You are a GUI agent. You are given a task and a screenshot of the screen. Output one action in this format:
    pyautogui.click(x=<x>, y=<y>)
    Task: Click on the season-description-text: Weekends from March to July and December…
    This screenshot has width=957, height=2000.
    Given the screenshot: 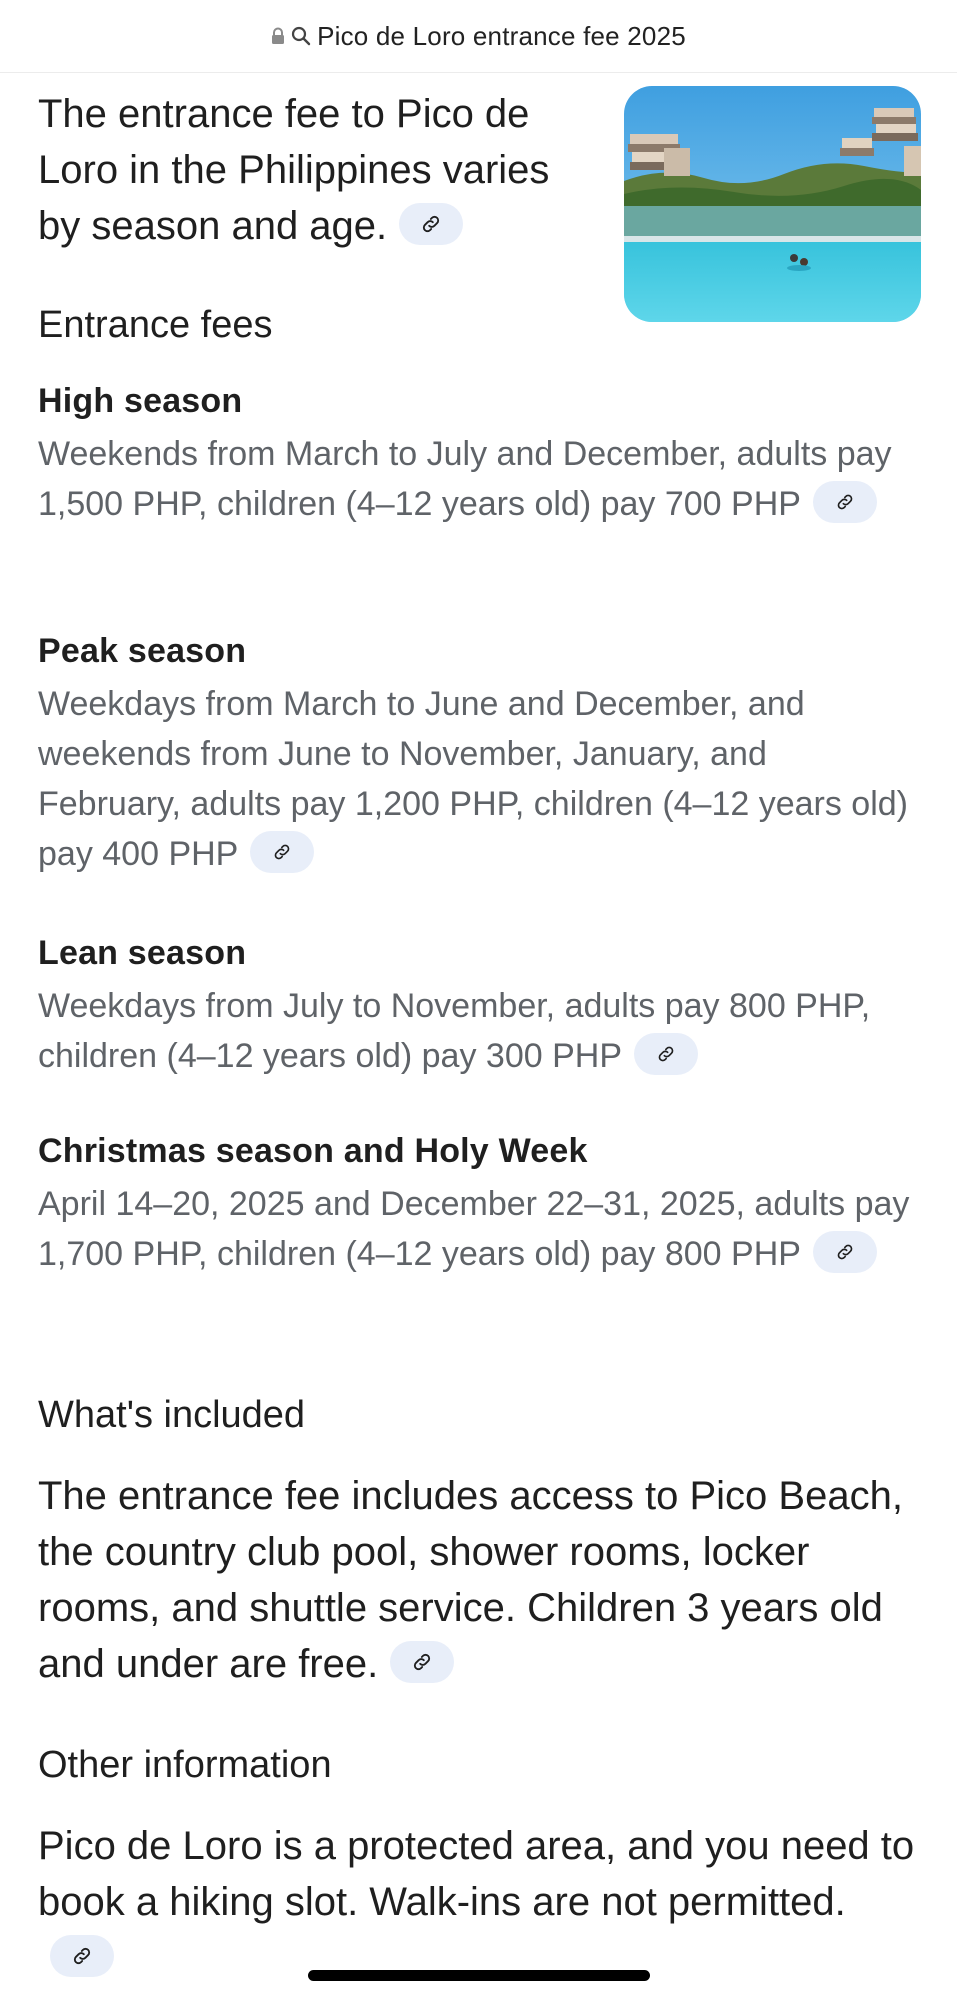 What is the action you would take?
    pyautogui.click(x=465, y=479)
    